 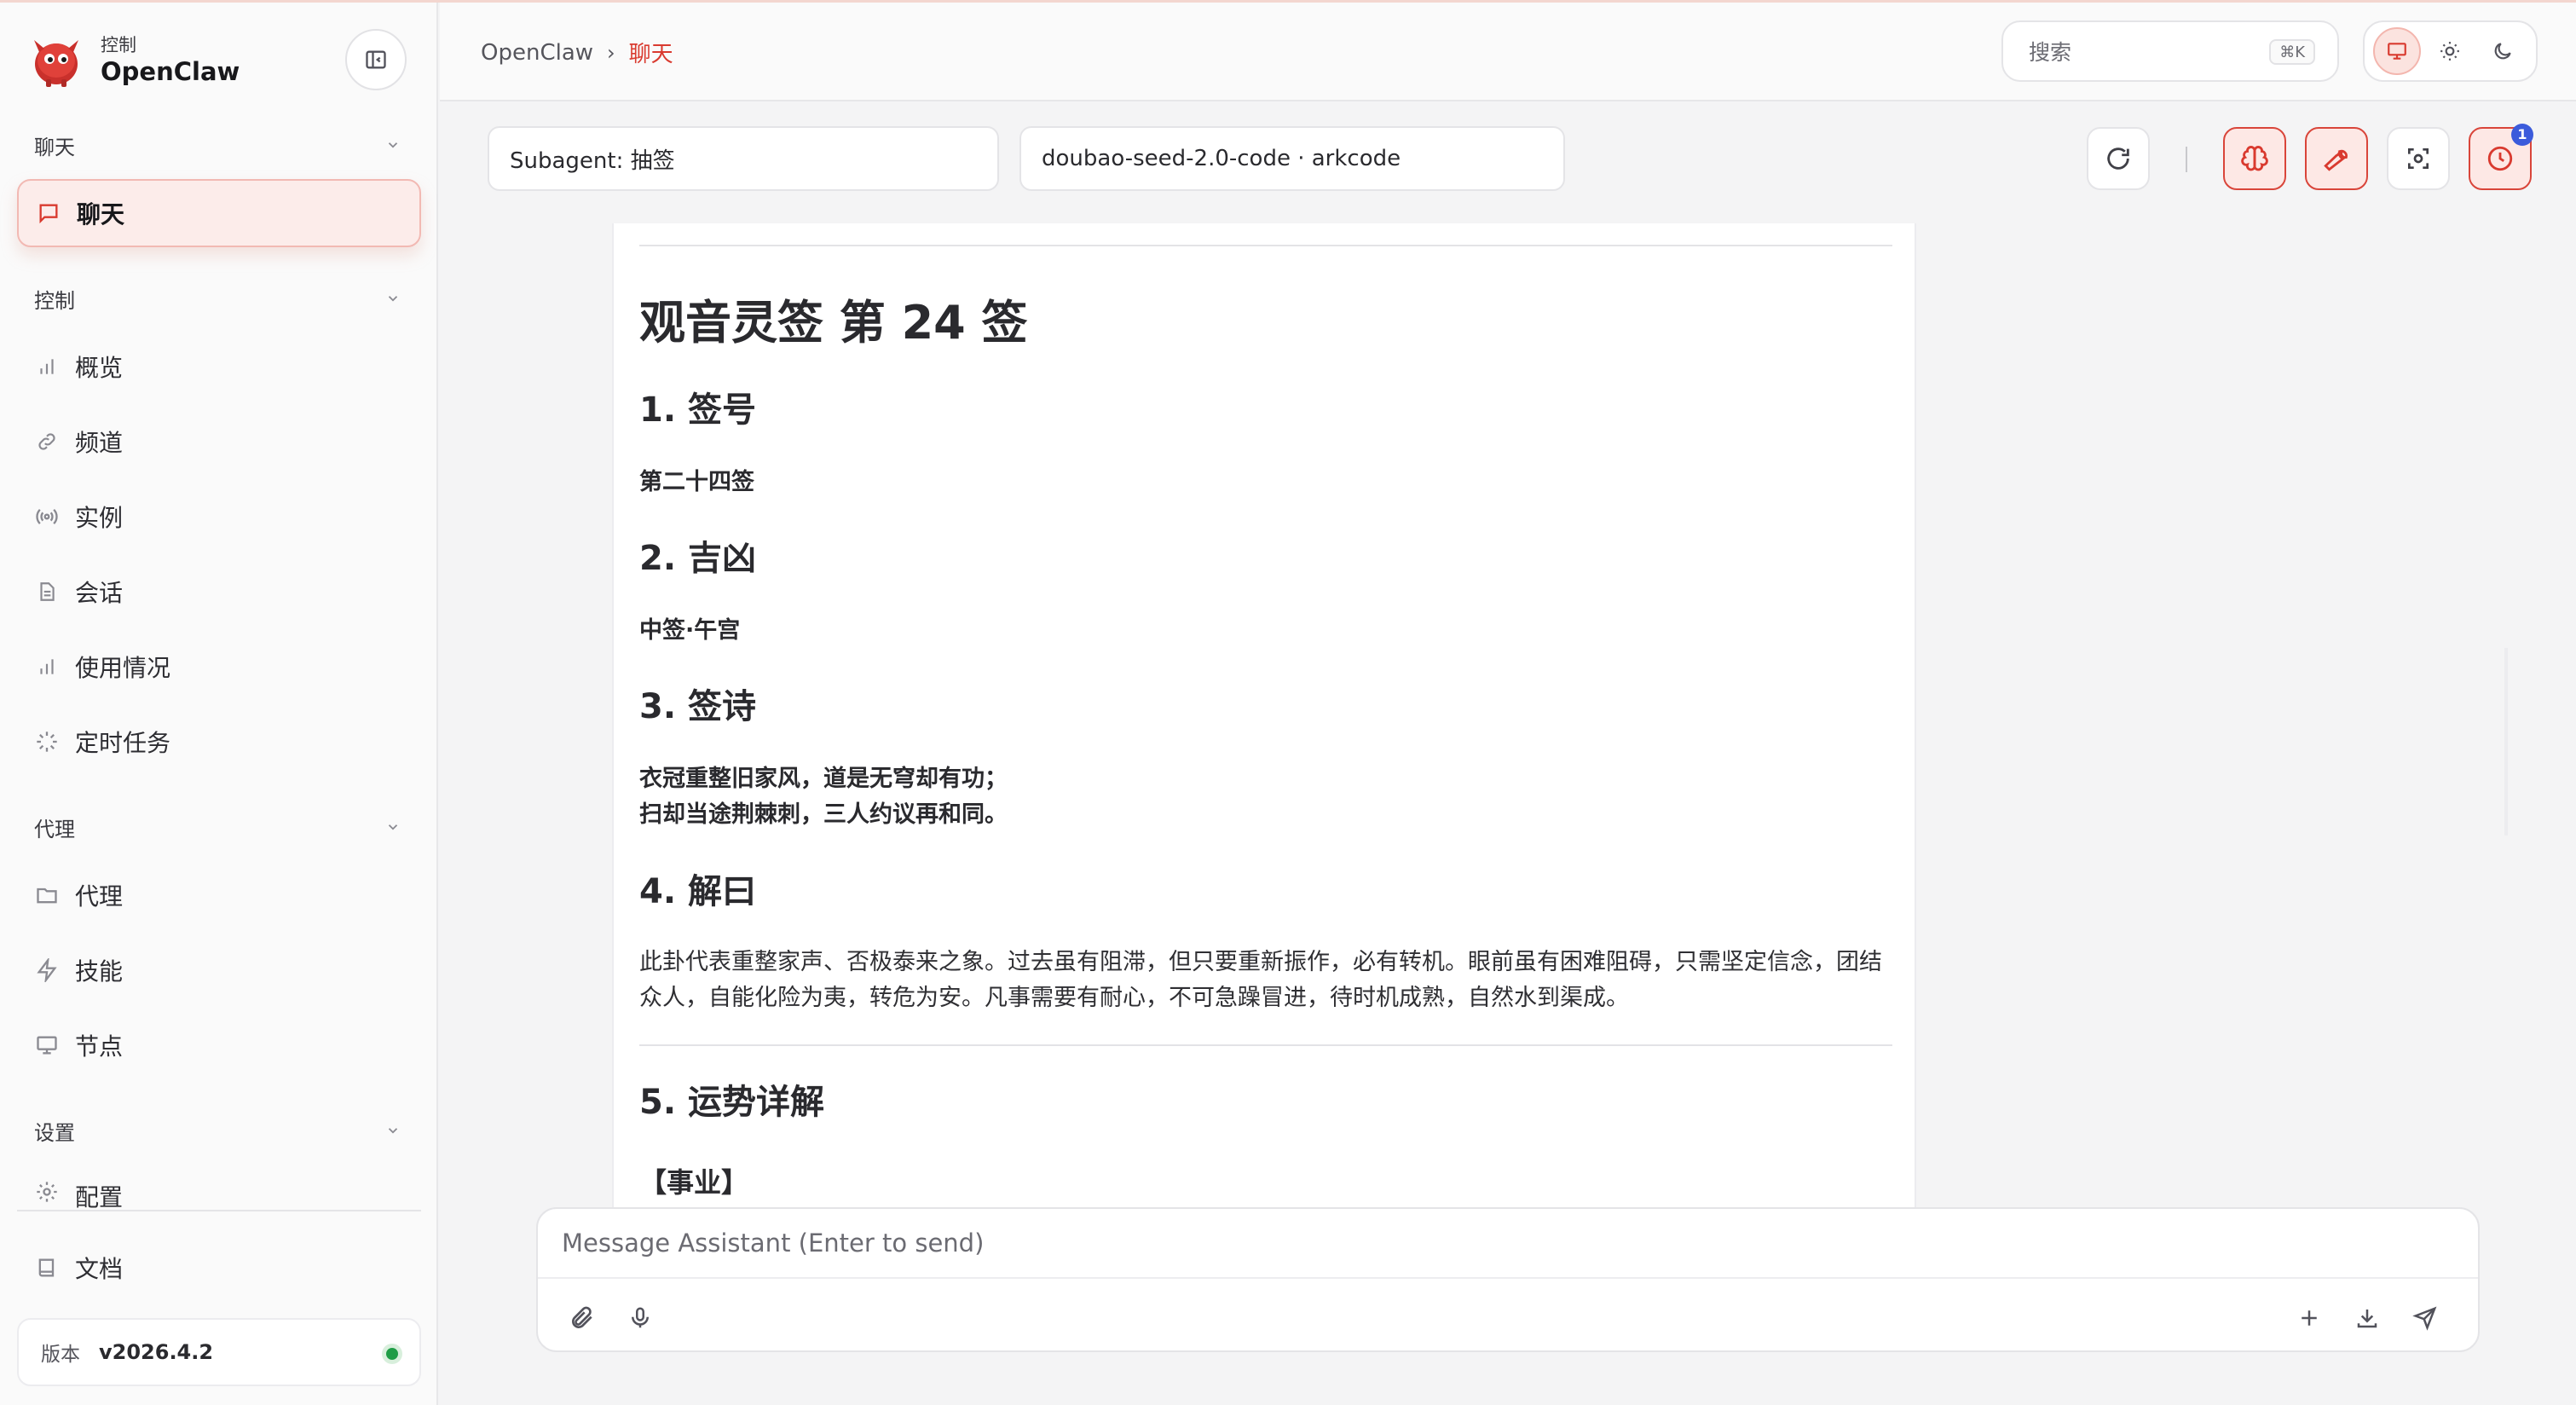 I want to click on moon-icon, so click(x=2502, y=51).